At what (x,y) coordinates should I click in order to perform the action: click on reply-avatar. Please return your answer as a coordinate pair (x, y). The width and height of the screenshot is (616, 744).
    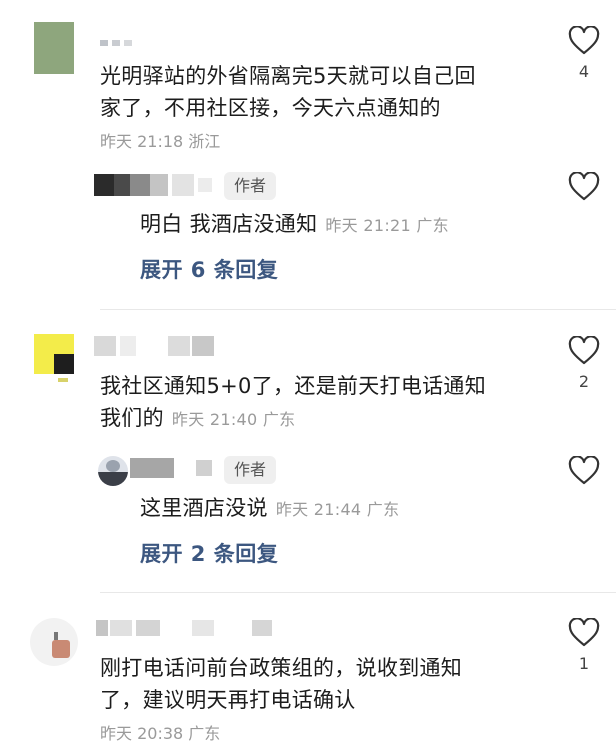
    Looking at the image, I should click on (113, 471).